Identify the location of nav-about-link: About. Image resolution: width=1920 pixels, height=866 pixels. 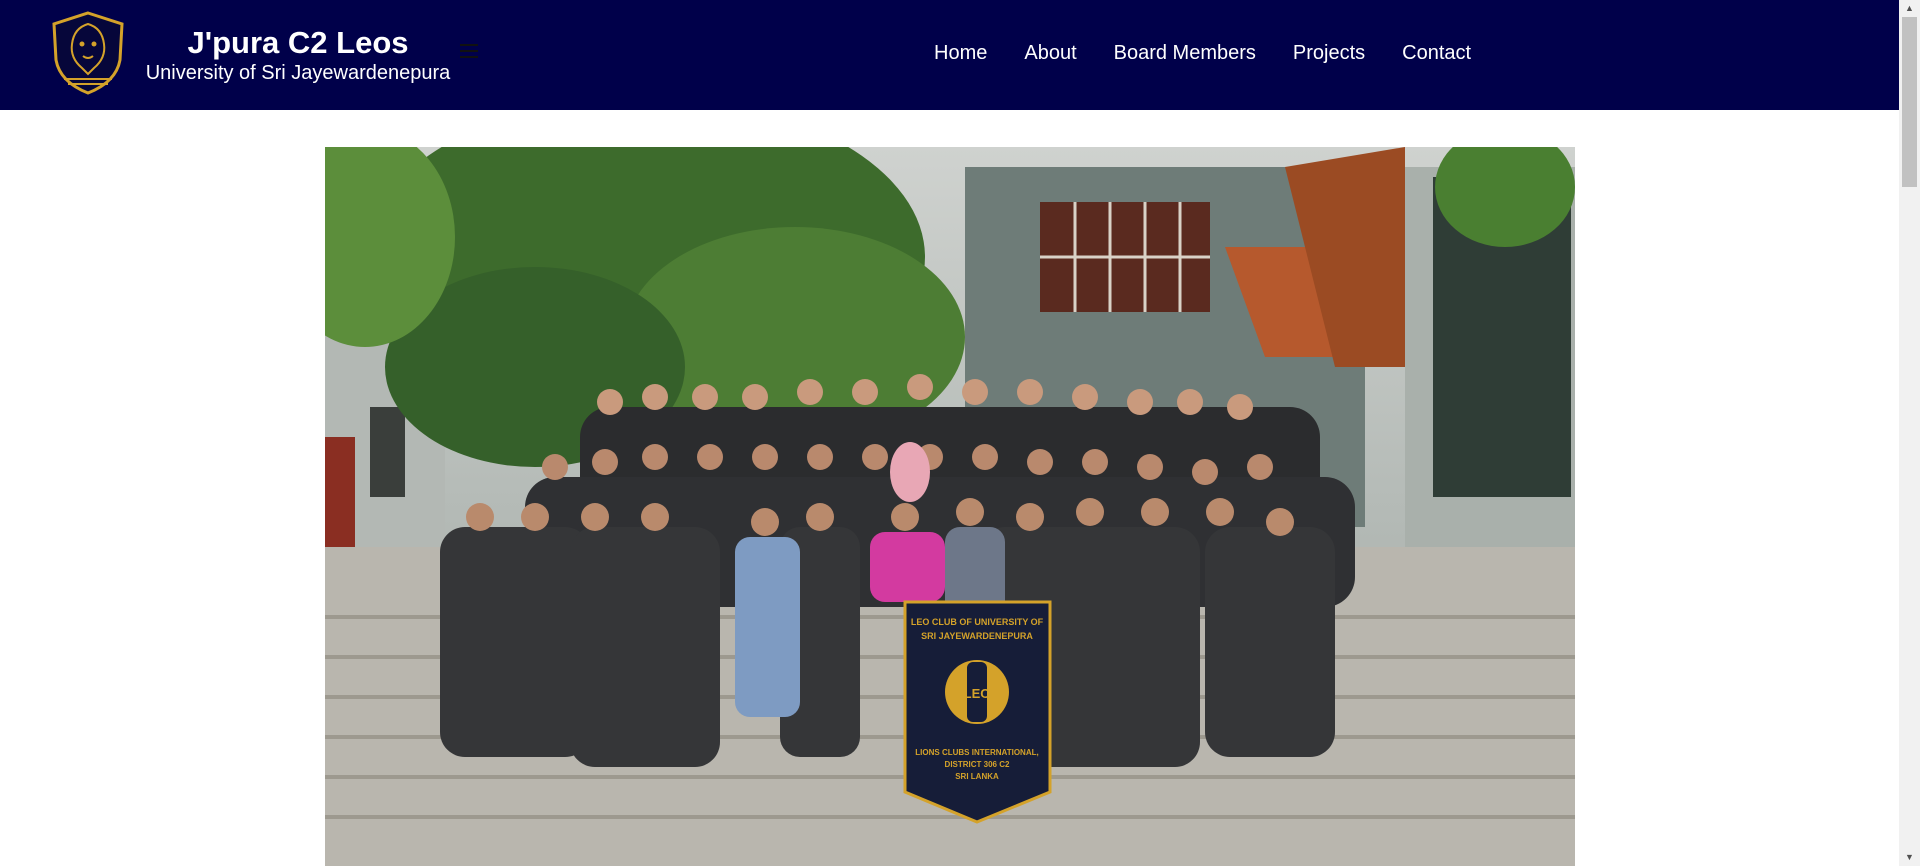
(1050, 53).